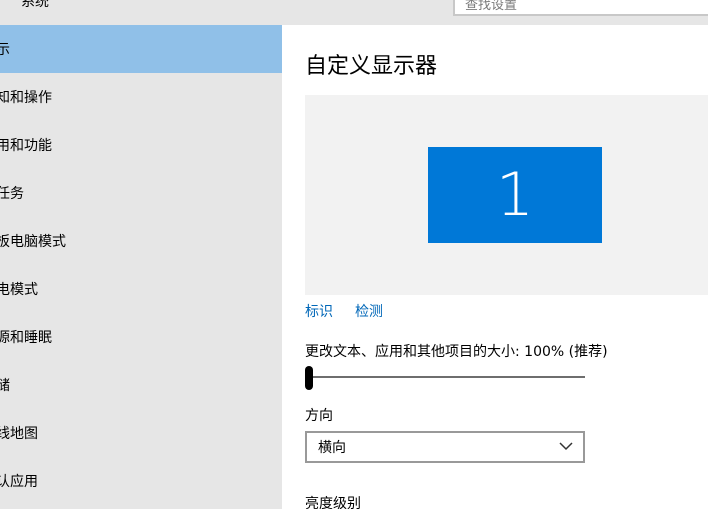 The image size is (708, 509). What do you see at coordinates (319, 311) in the screenshot?
I see `identify-link: 标识` at bounding box center [319, 311].